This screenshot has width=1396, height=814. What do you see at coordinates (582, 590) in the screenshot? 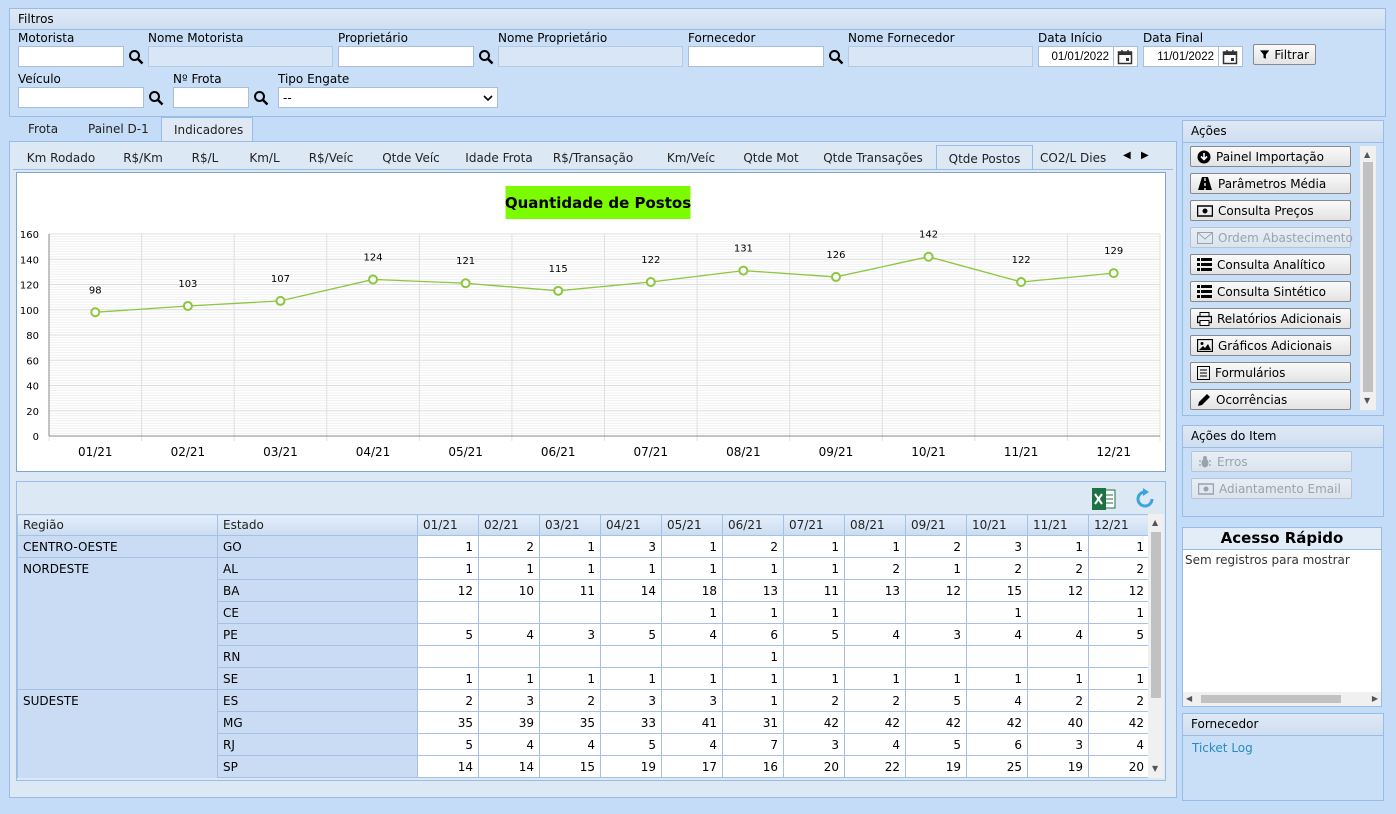
I see `table-row: BA 12 10 11 14 18 13 11 13 12 15 12 12` at bounding box center [582, 590].